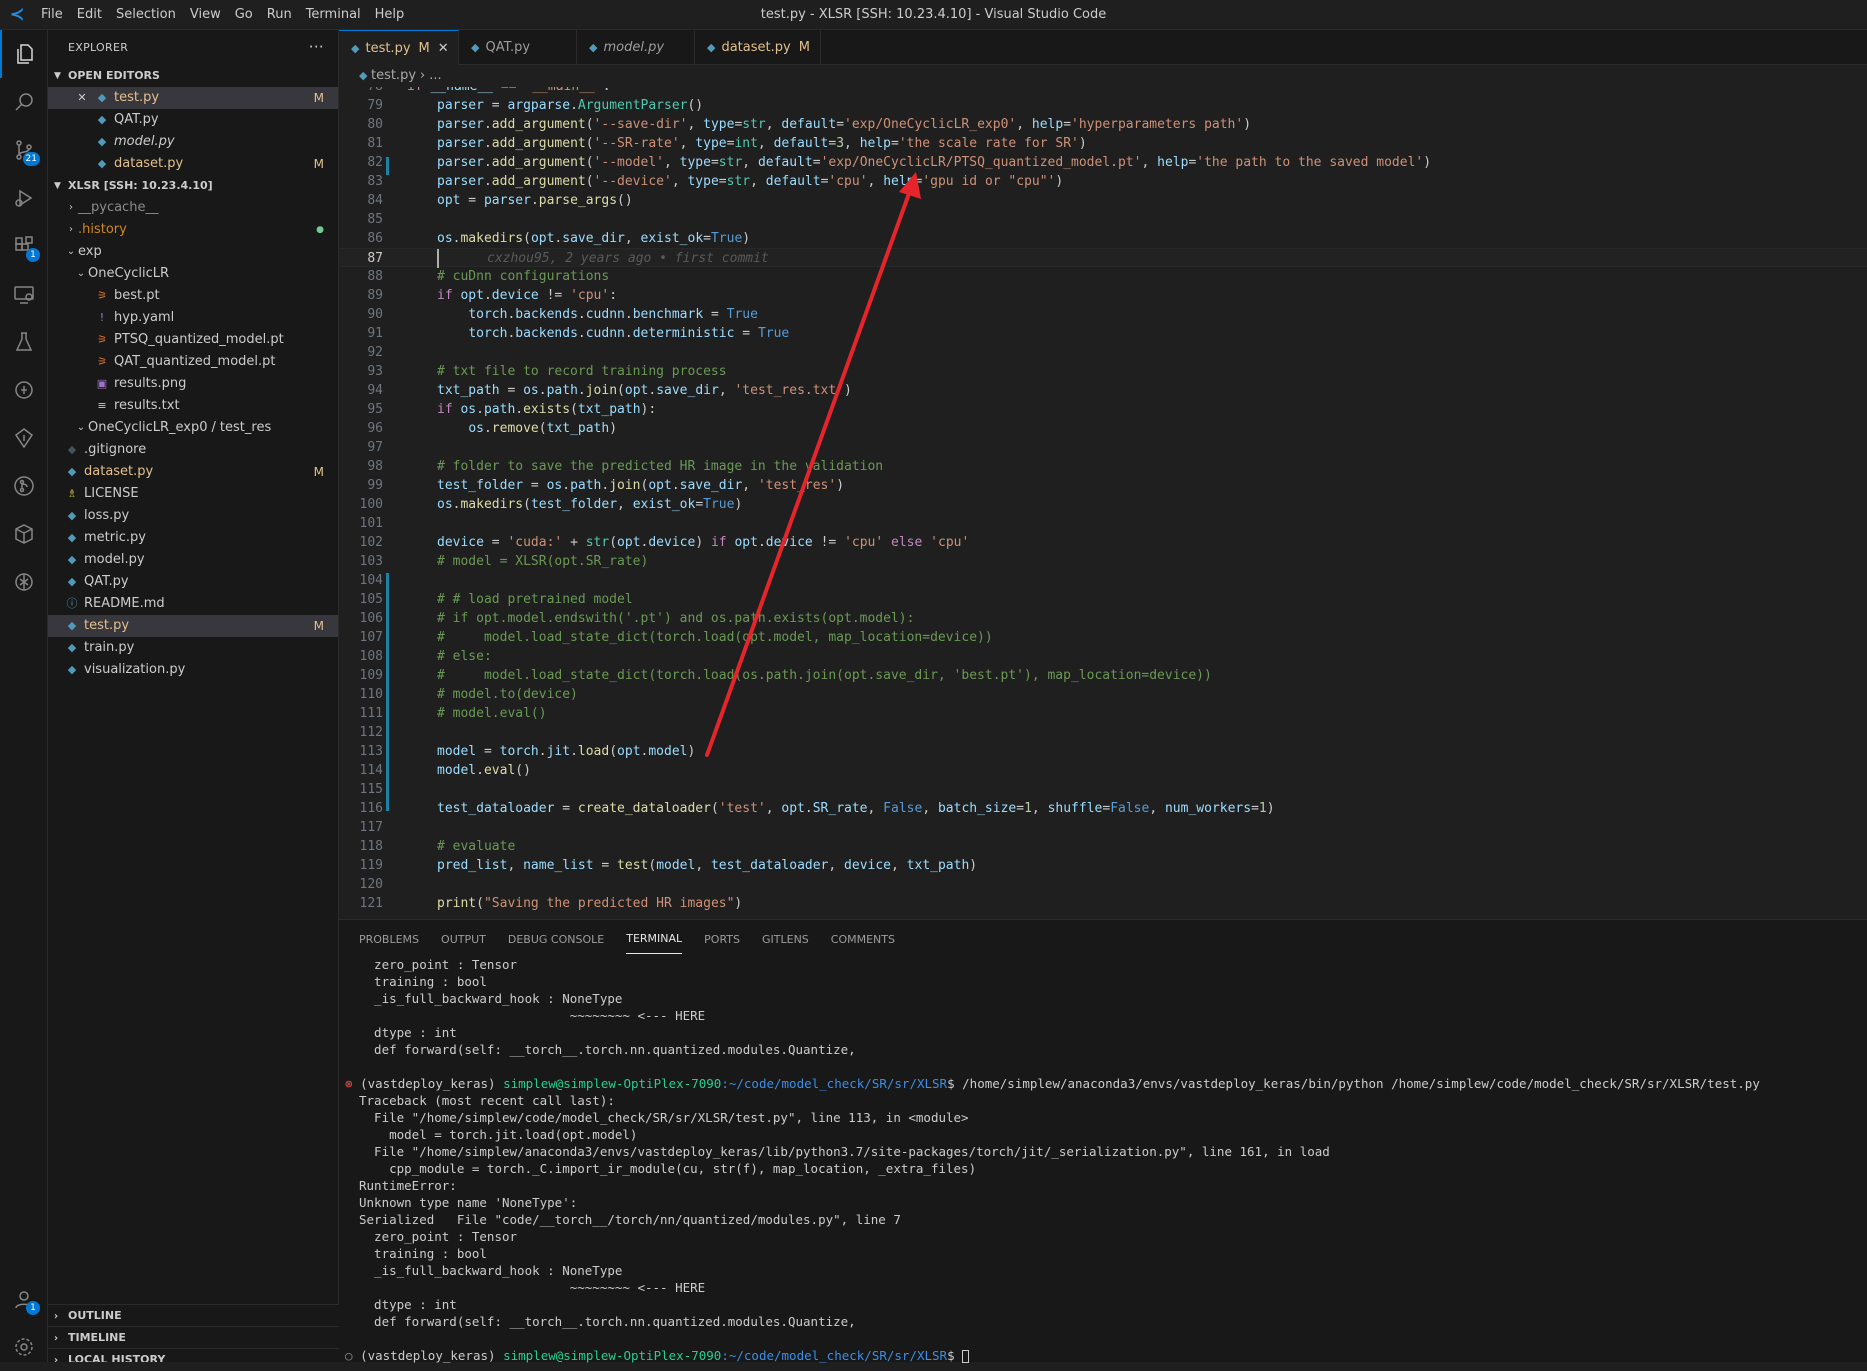  Describe the element at coordinates (24, 246) in the screenshot. I see `extensions-icon: 1` at that location.